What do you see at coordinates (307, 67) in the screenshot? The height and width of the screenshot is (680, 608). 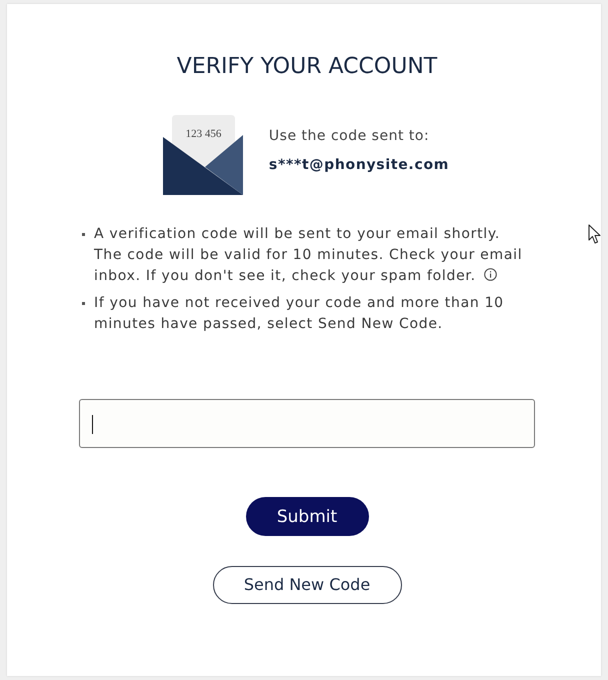 I see `page-title: VERIFY YOUR ACCOUNT` at bounding box center [307, 67].